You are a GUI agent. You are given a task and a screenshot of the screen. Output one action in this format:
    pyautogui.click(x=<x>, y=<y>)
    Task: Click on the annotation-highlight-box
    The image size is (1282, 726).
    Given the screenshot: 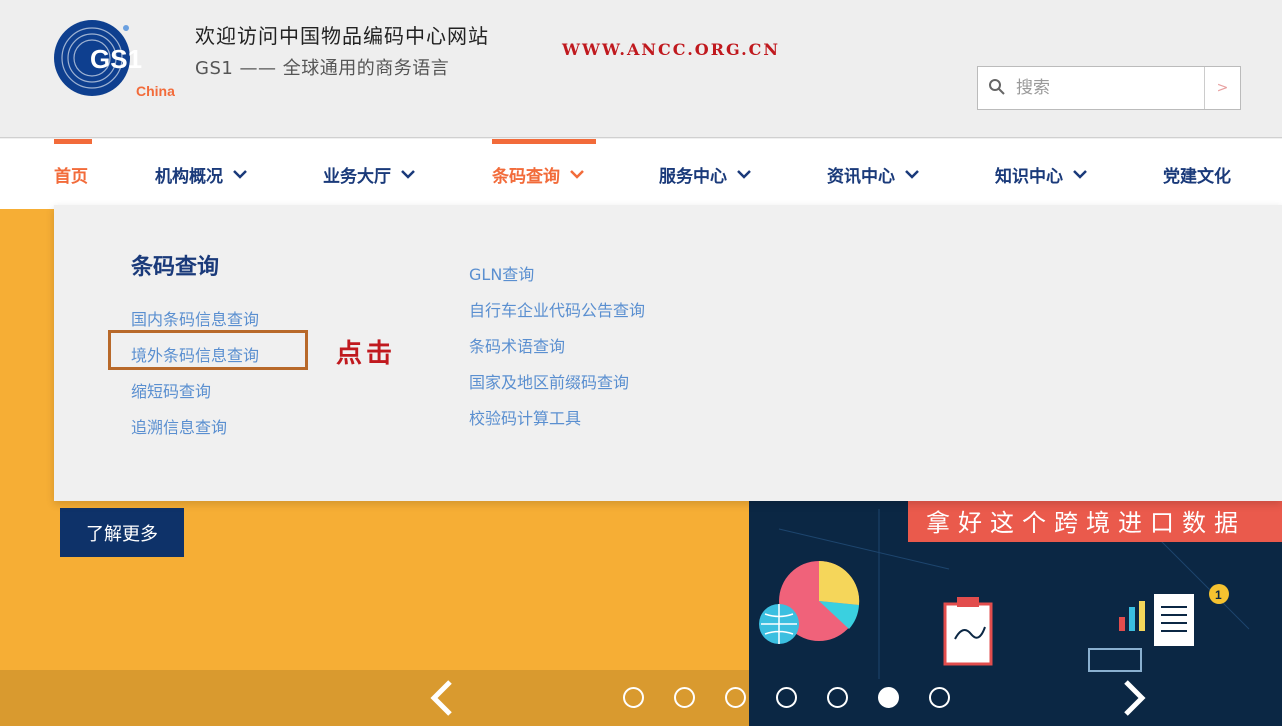 What is the action you would take?
    pyautogui.click(x=208, y=350)
    